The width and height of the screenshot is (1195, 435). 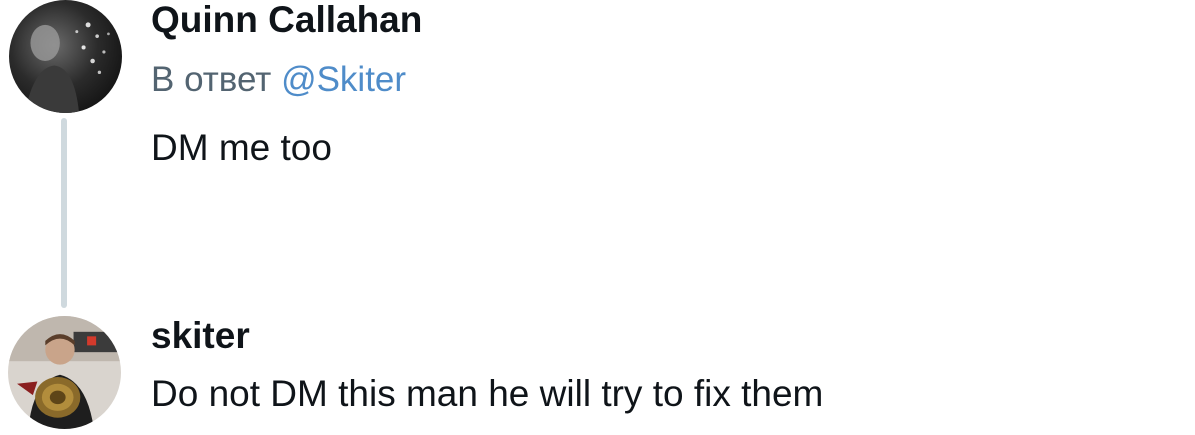 What do you see at coordinates (286, 20) in the screenshot?
I see `author-name: Quinn Callahan` at bounding box center [286, 20].